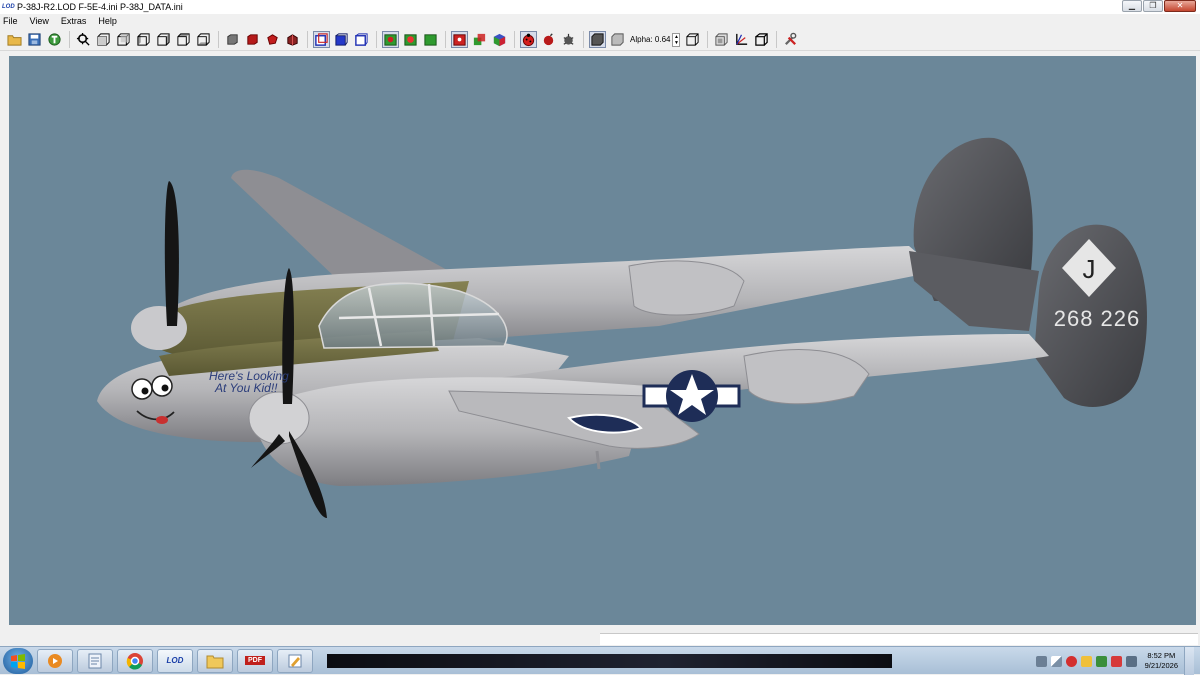 This screenshot has height=675, width=1200. I want to click on cube-color-button, so click(499, 39).